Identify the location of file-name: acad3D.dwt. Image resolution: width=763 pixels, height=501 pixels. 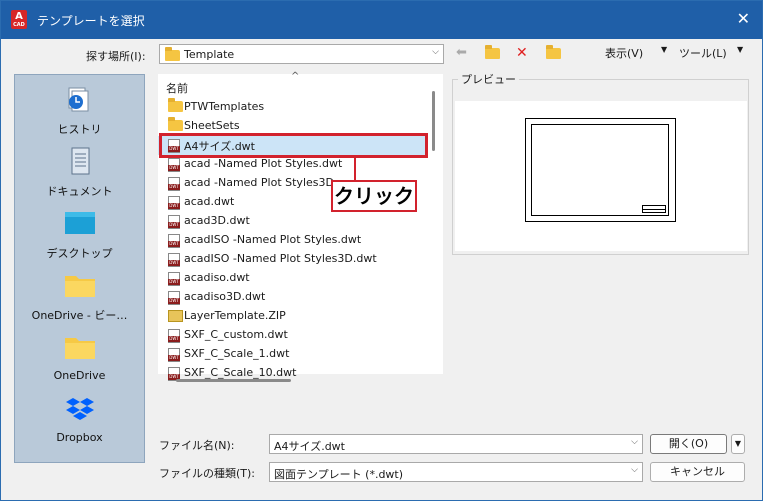
(217, 220).